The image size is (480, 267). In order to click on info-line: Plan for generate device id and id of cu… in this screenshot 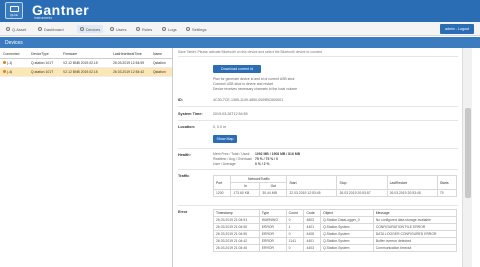, I will do `click(254, 79)`.